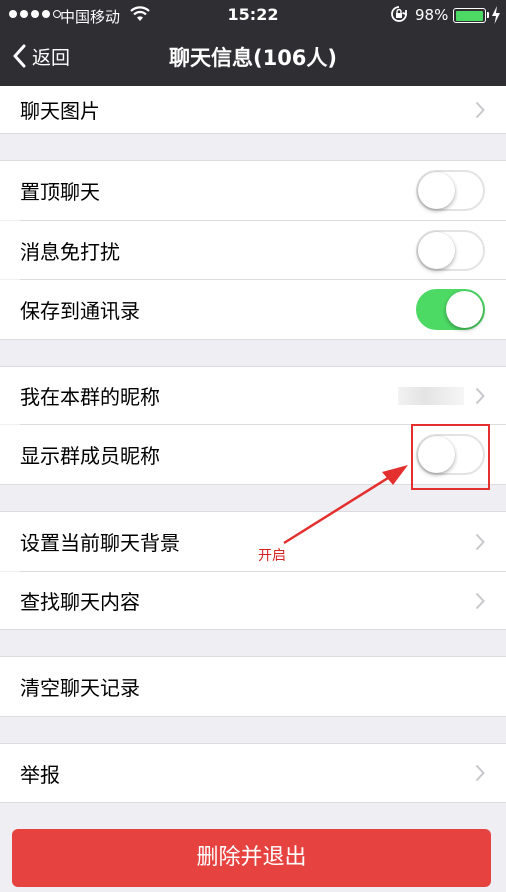  I want to click on pin-chat-toggle, so click(450, 190).